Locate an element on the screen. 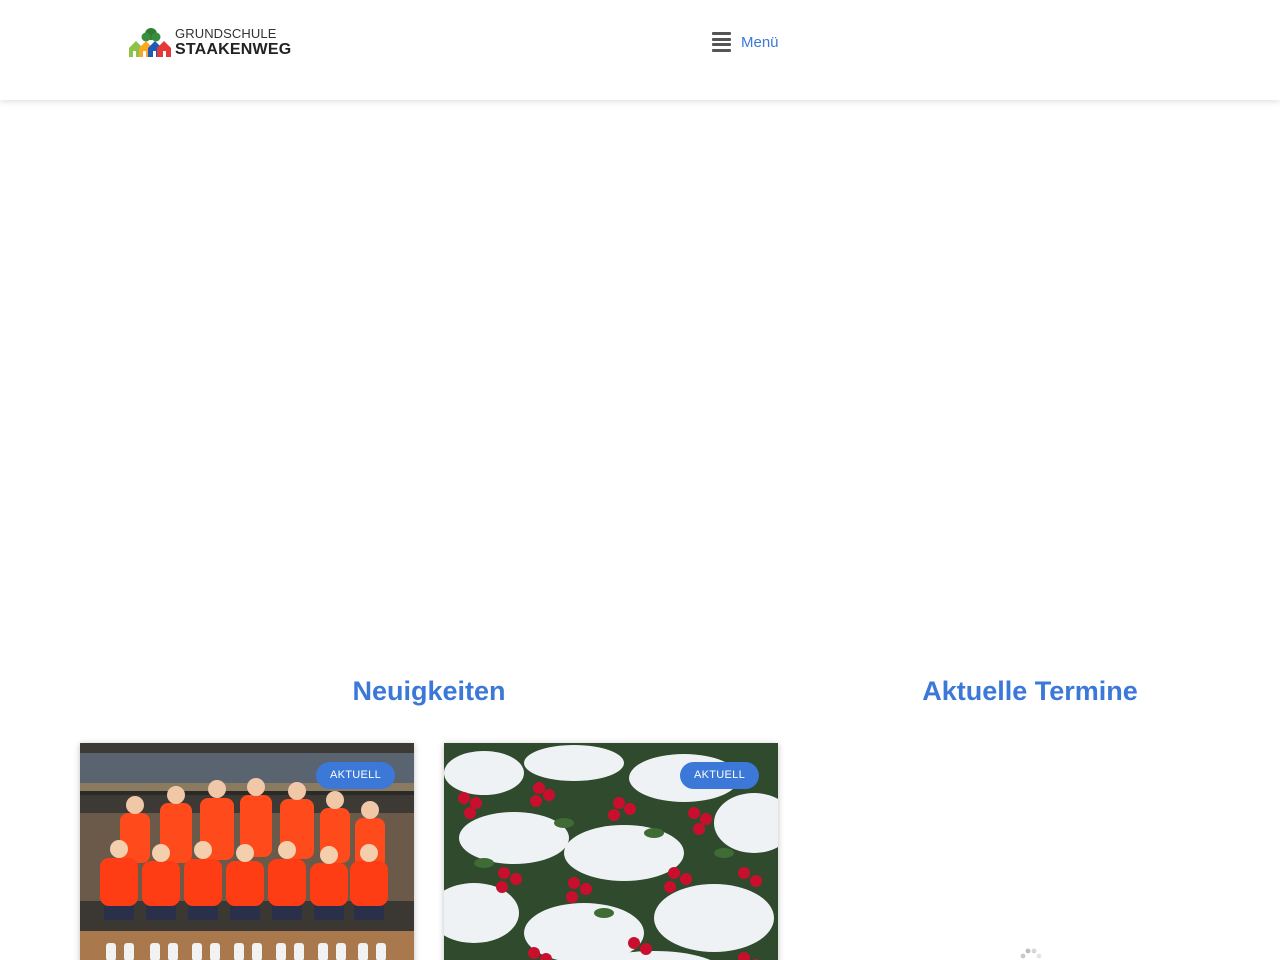 The width and height of the screenshot is (1280, 960). school-houses-logo-icon is located at coordinates (150, 42).